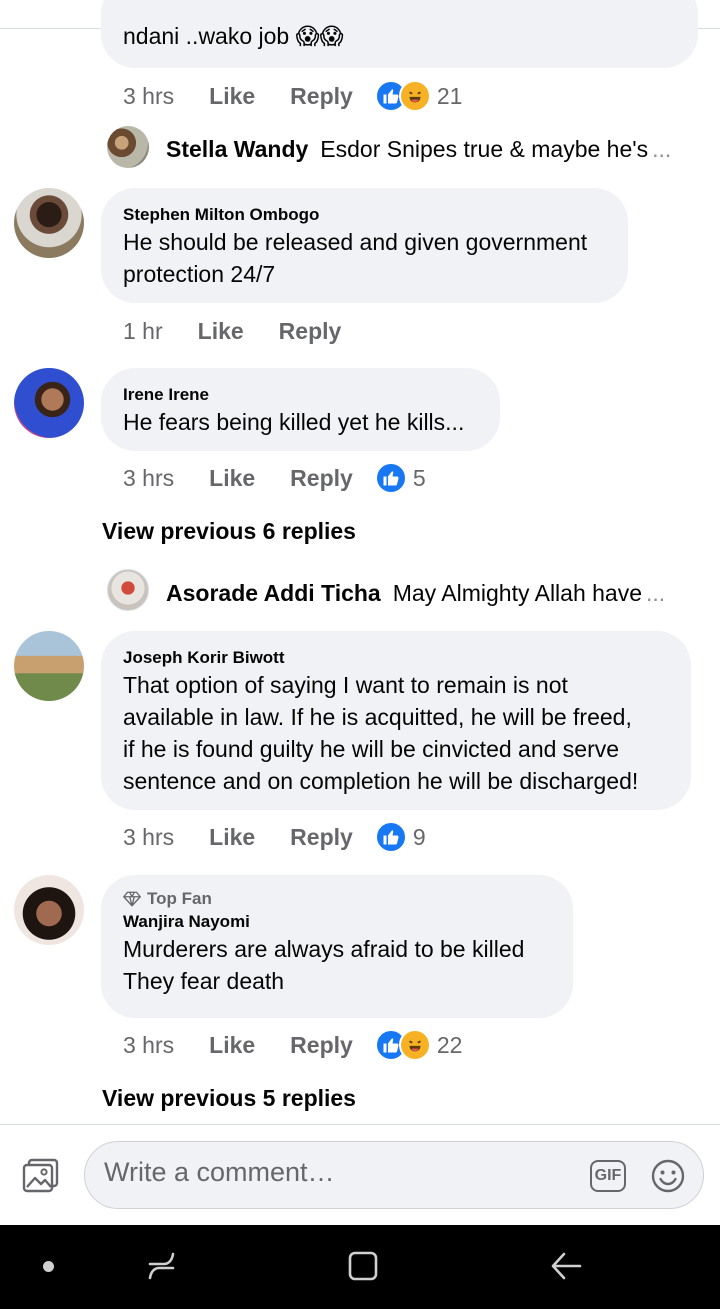  Describe the element at coordinates (204, 981) in the screenshot. I see `comment-text-line: They fear death` at that location.